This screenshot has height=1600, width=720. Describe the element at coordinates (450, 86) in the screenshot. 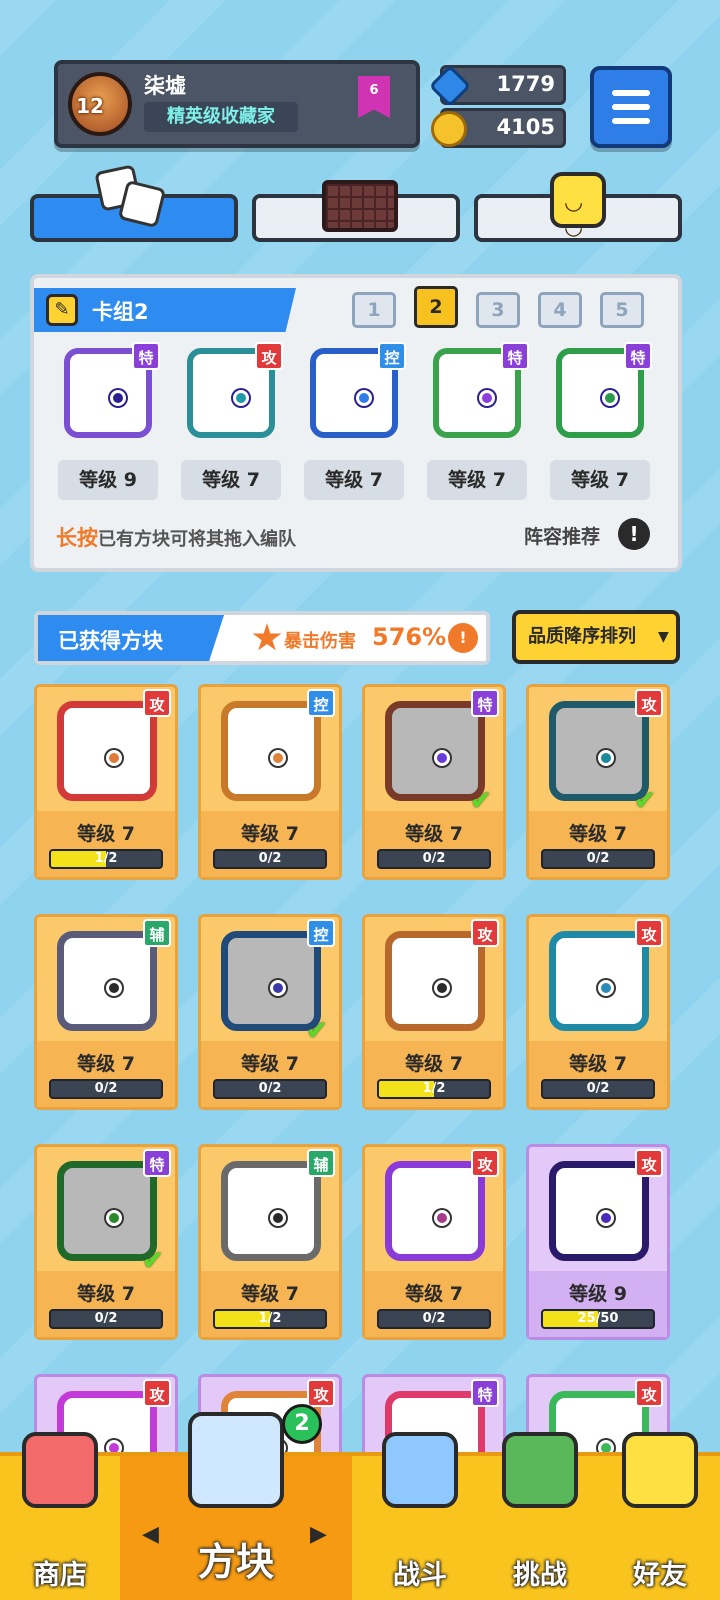

I see `gem-icon` at that location.